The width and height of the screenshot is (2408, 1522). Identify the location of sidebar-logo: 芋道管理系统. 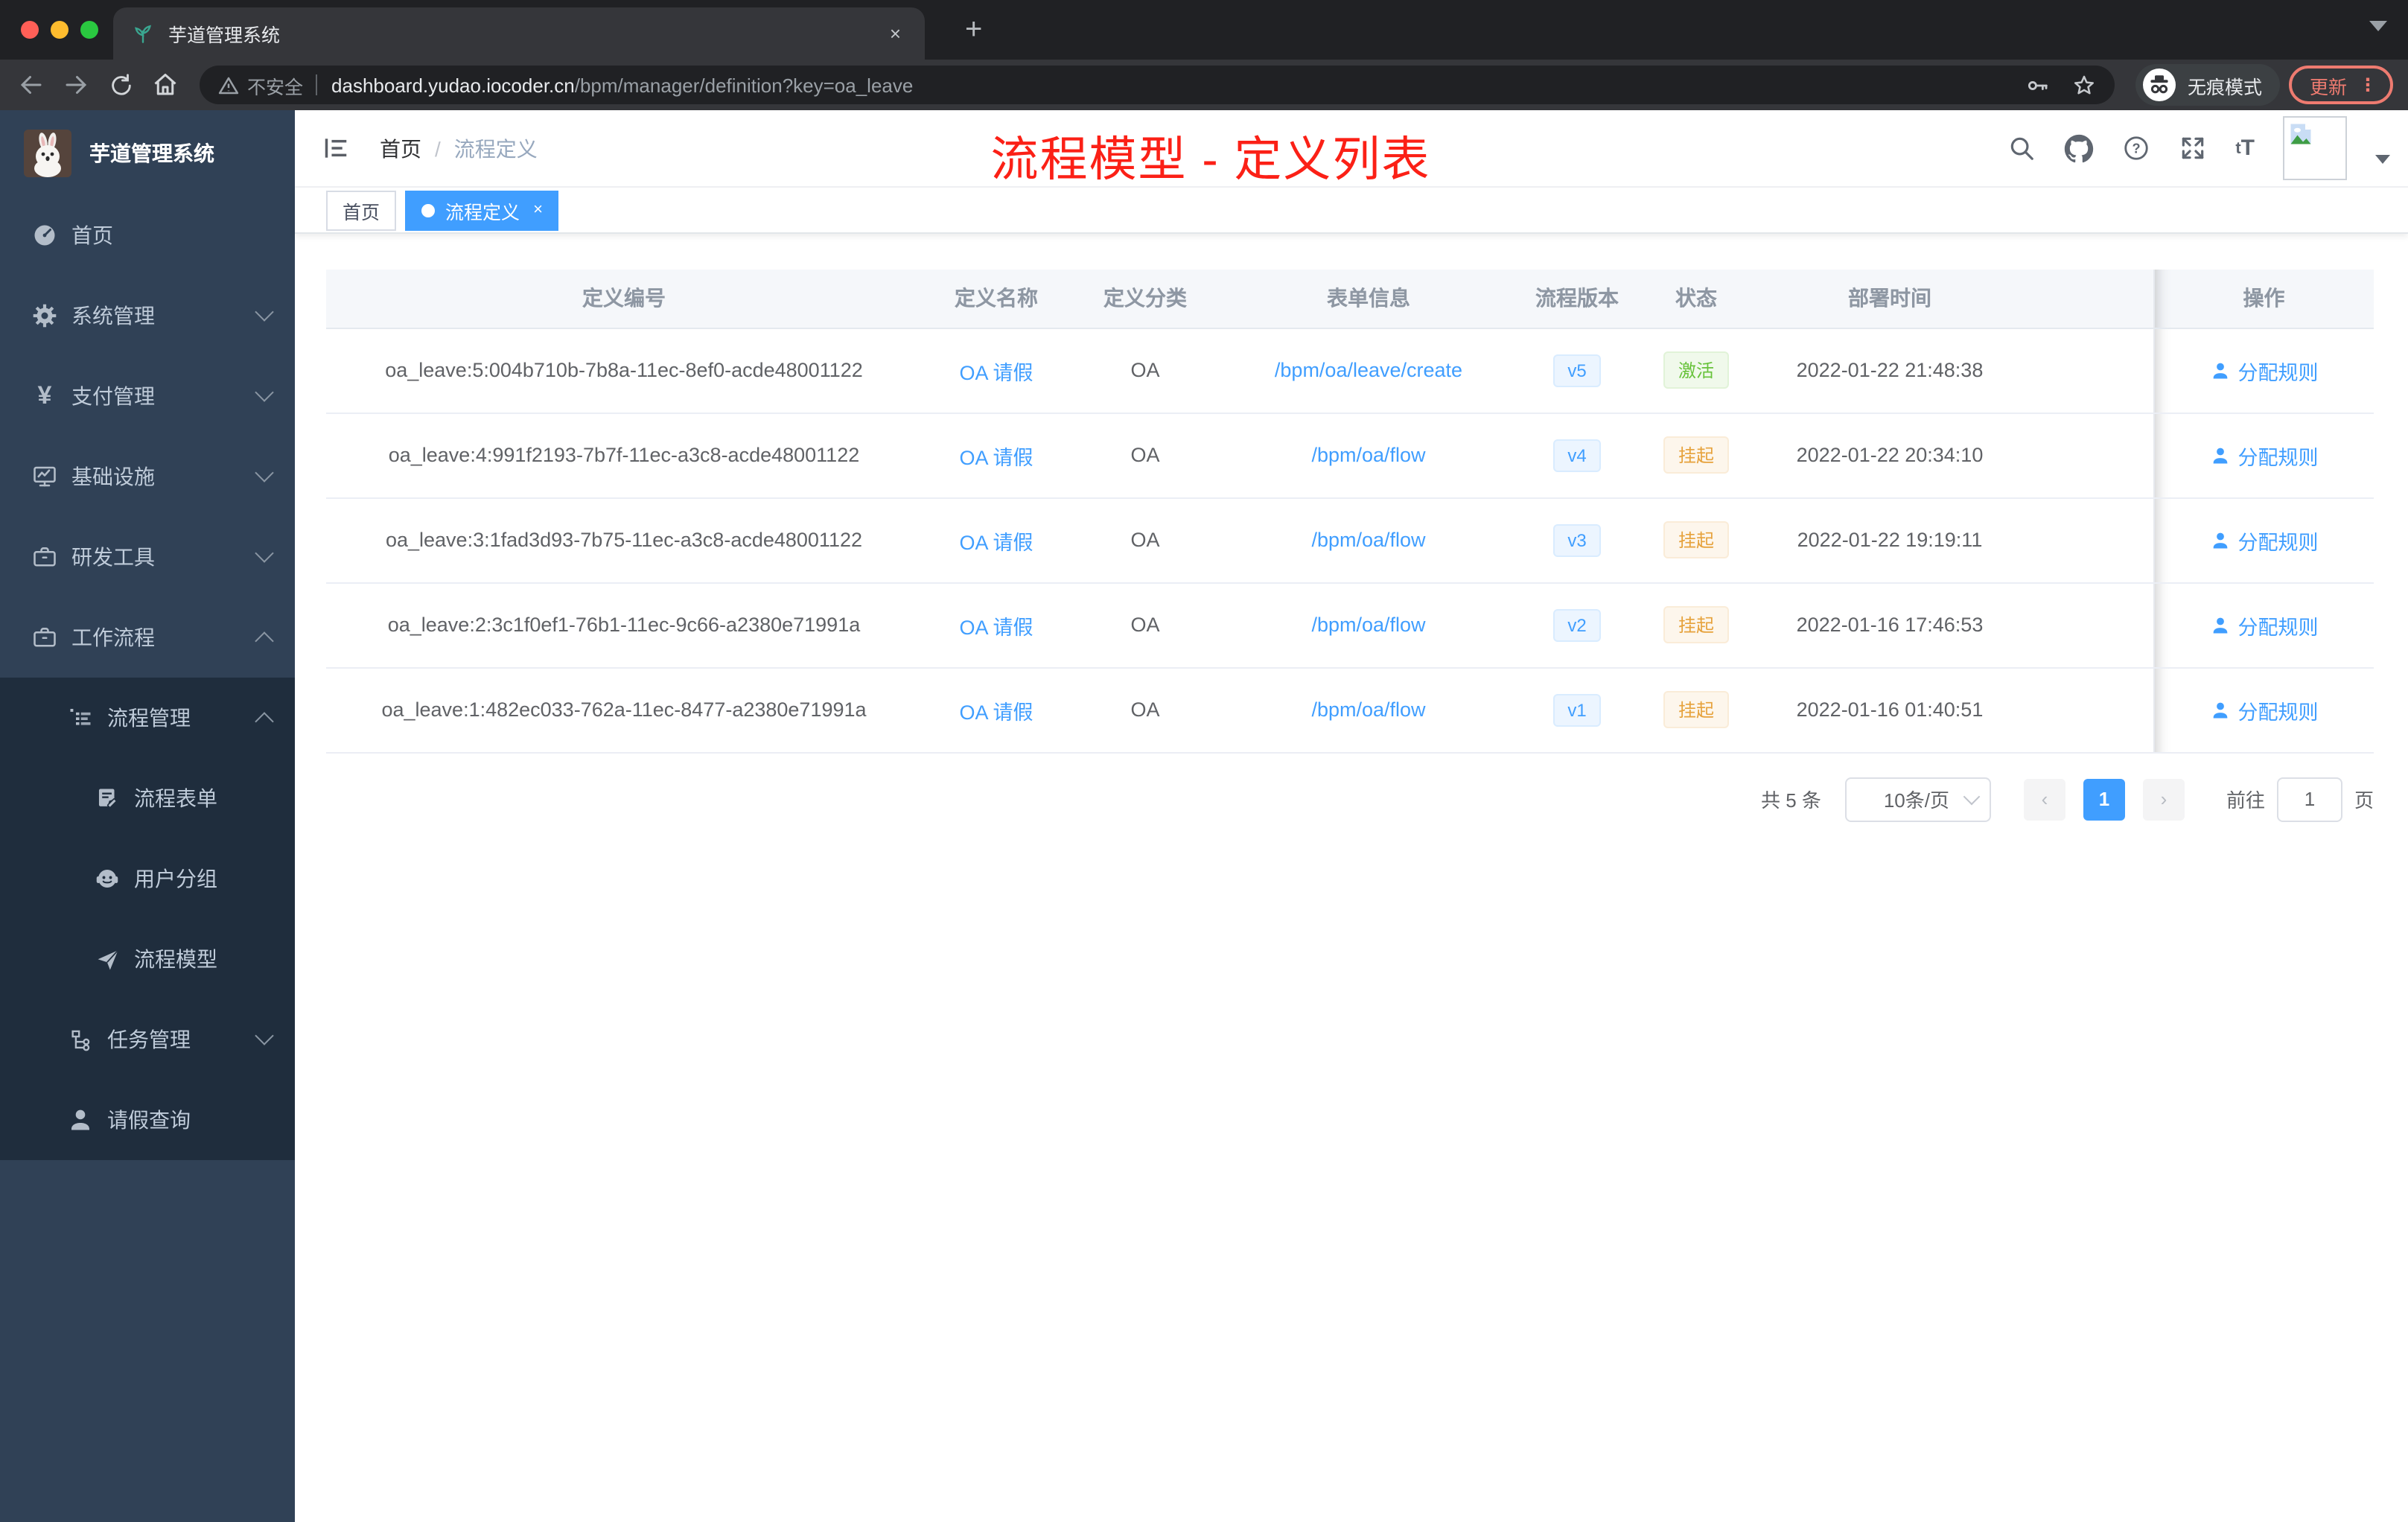
(147, 152).